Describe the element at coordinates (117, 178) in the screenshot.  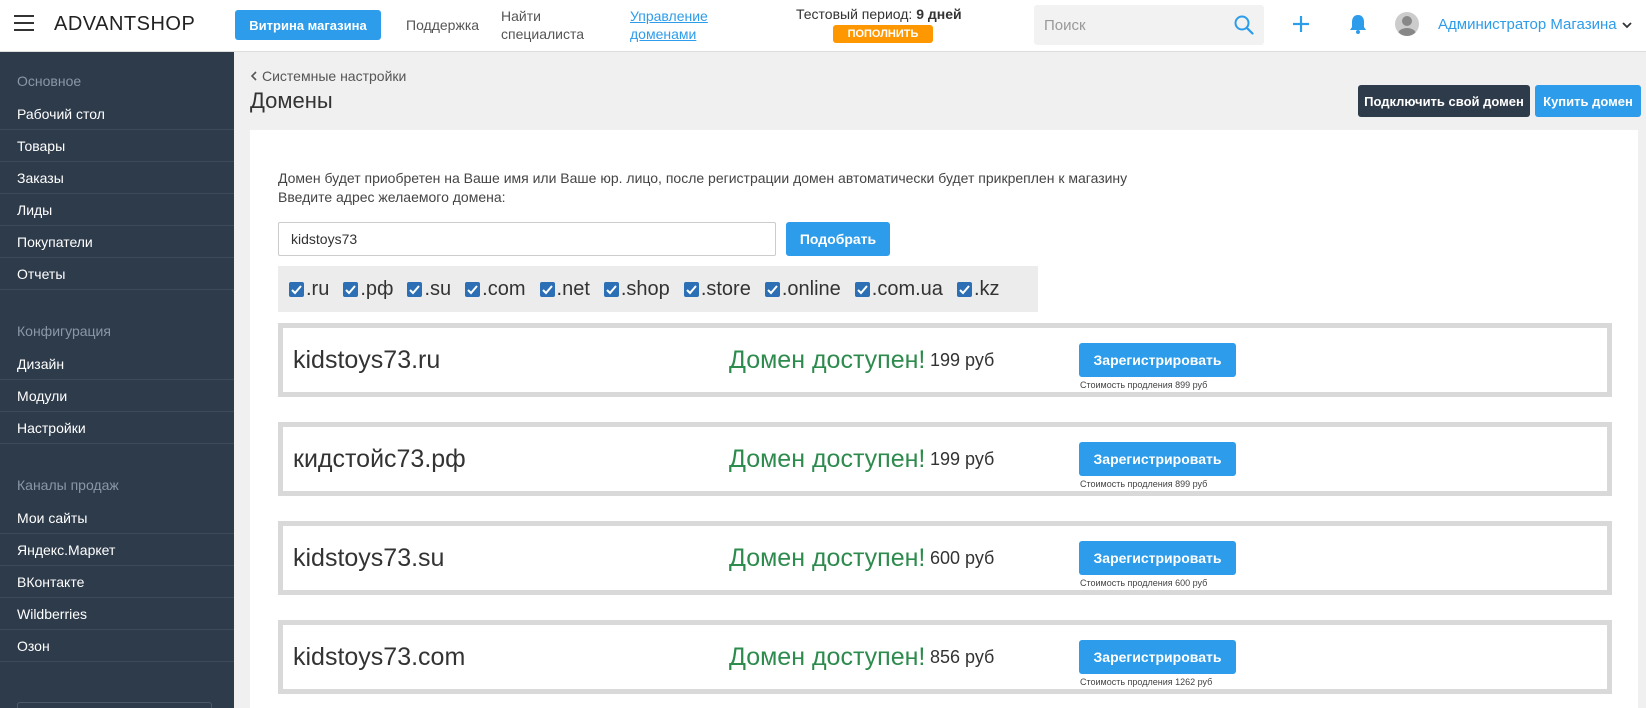
I see `sidebar-item-orders: Заказы` at that location.